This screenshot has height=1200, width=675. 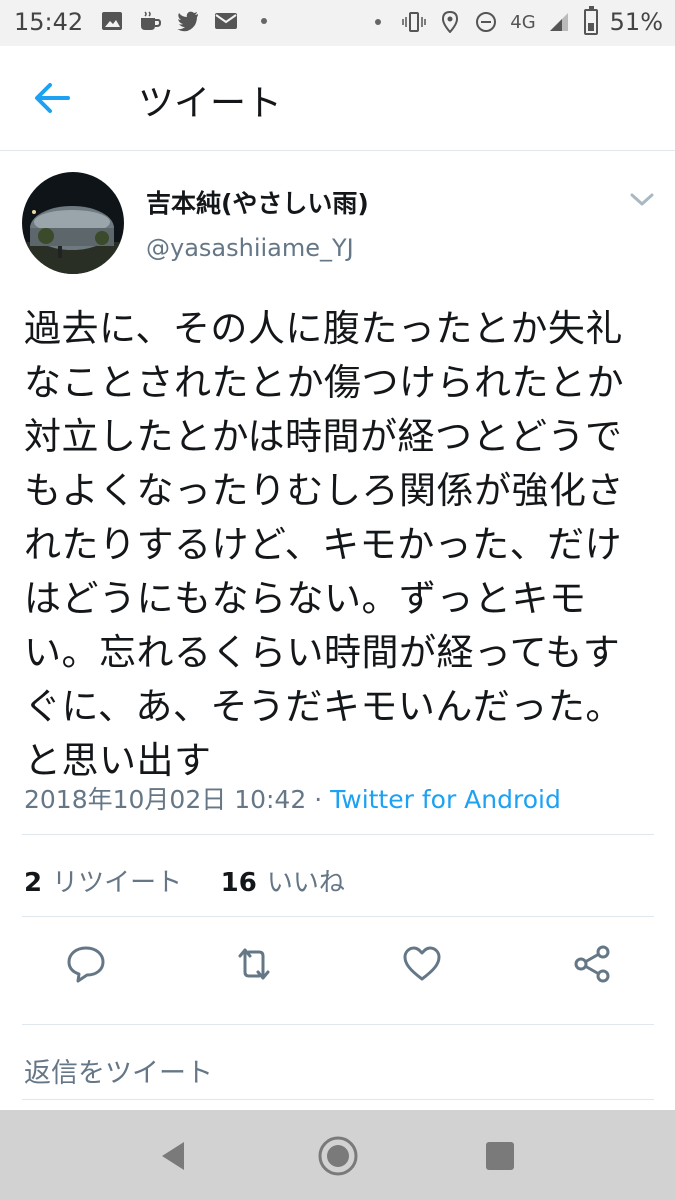 What do you see at coordinates (151, 20) in the screenshot?
I see `coffee-icon` at bounding box center [151, 20].